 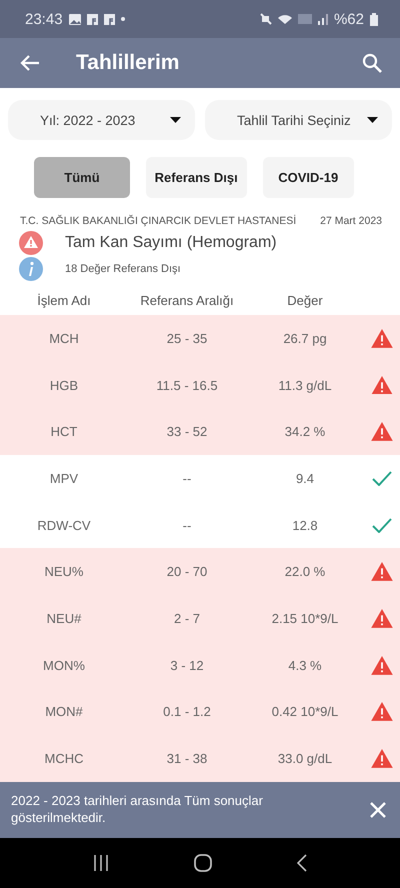 What do you see at coordinates (305, 338) in the screenshot?
I see `result-value: 26.7 pg` at bounding box center [305, 338].